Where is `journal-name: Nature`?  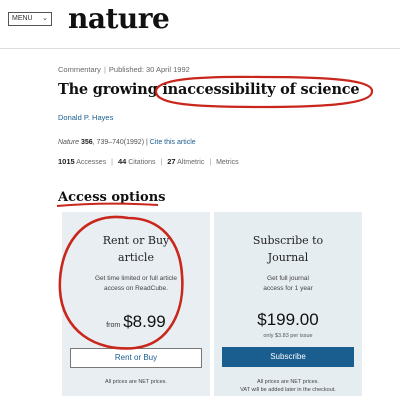
journal-name: Nature is located at coordinates (69, 142).